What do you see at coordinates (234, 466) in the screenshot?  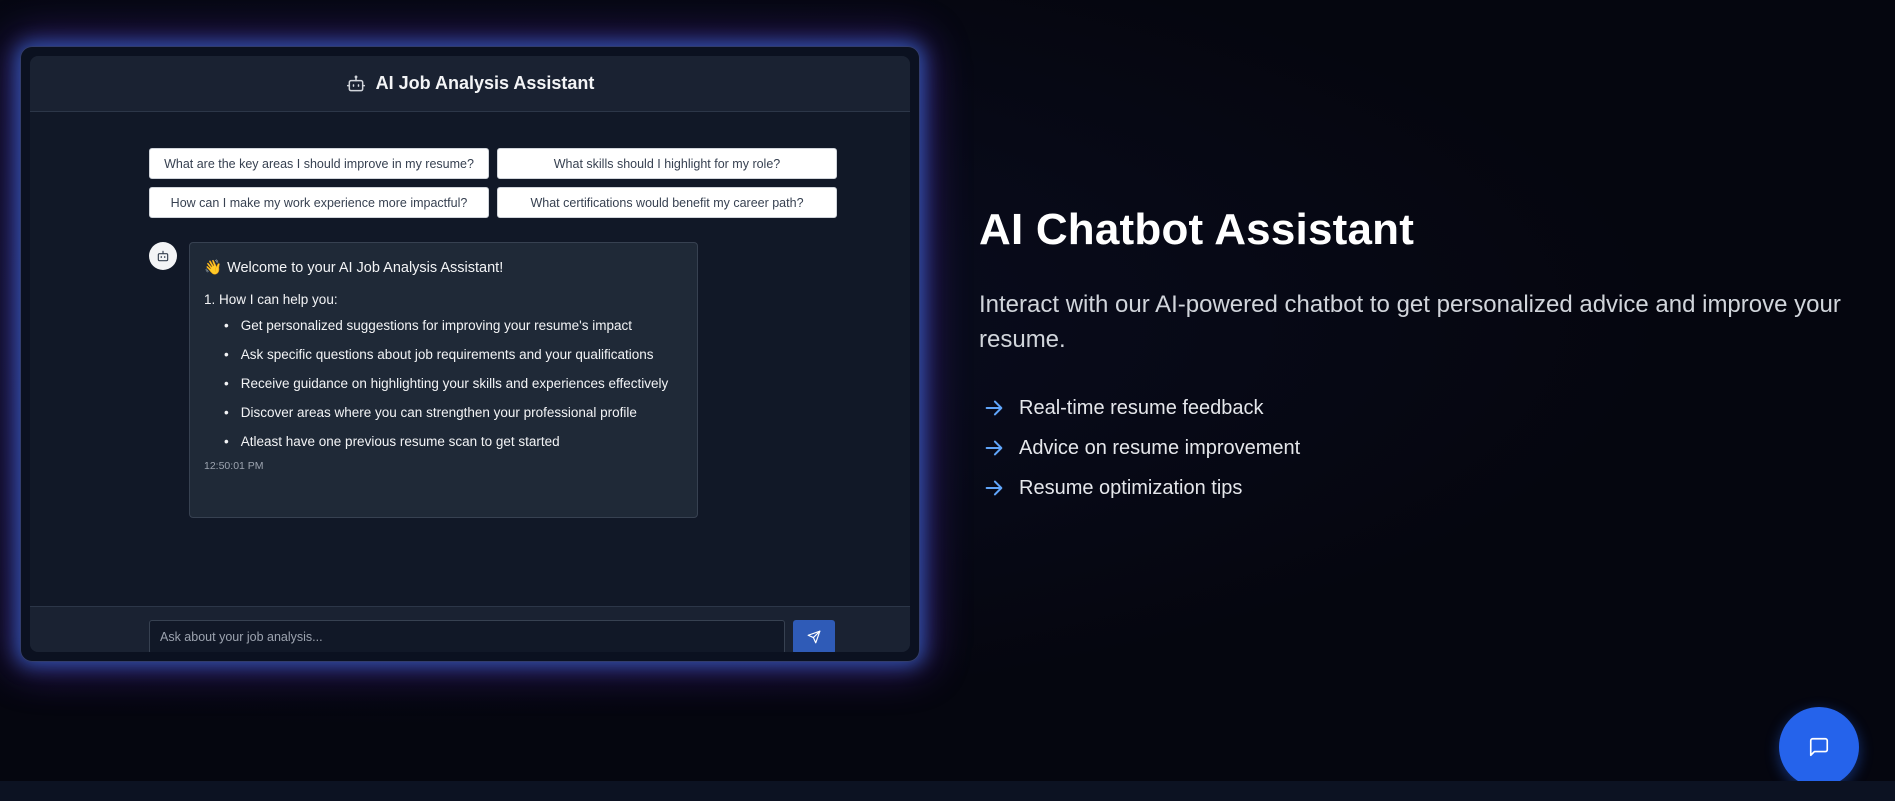 I see `message-timestamp: 12:50:01 PM` at bounding box center [234, 466].